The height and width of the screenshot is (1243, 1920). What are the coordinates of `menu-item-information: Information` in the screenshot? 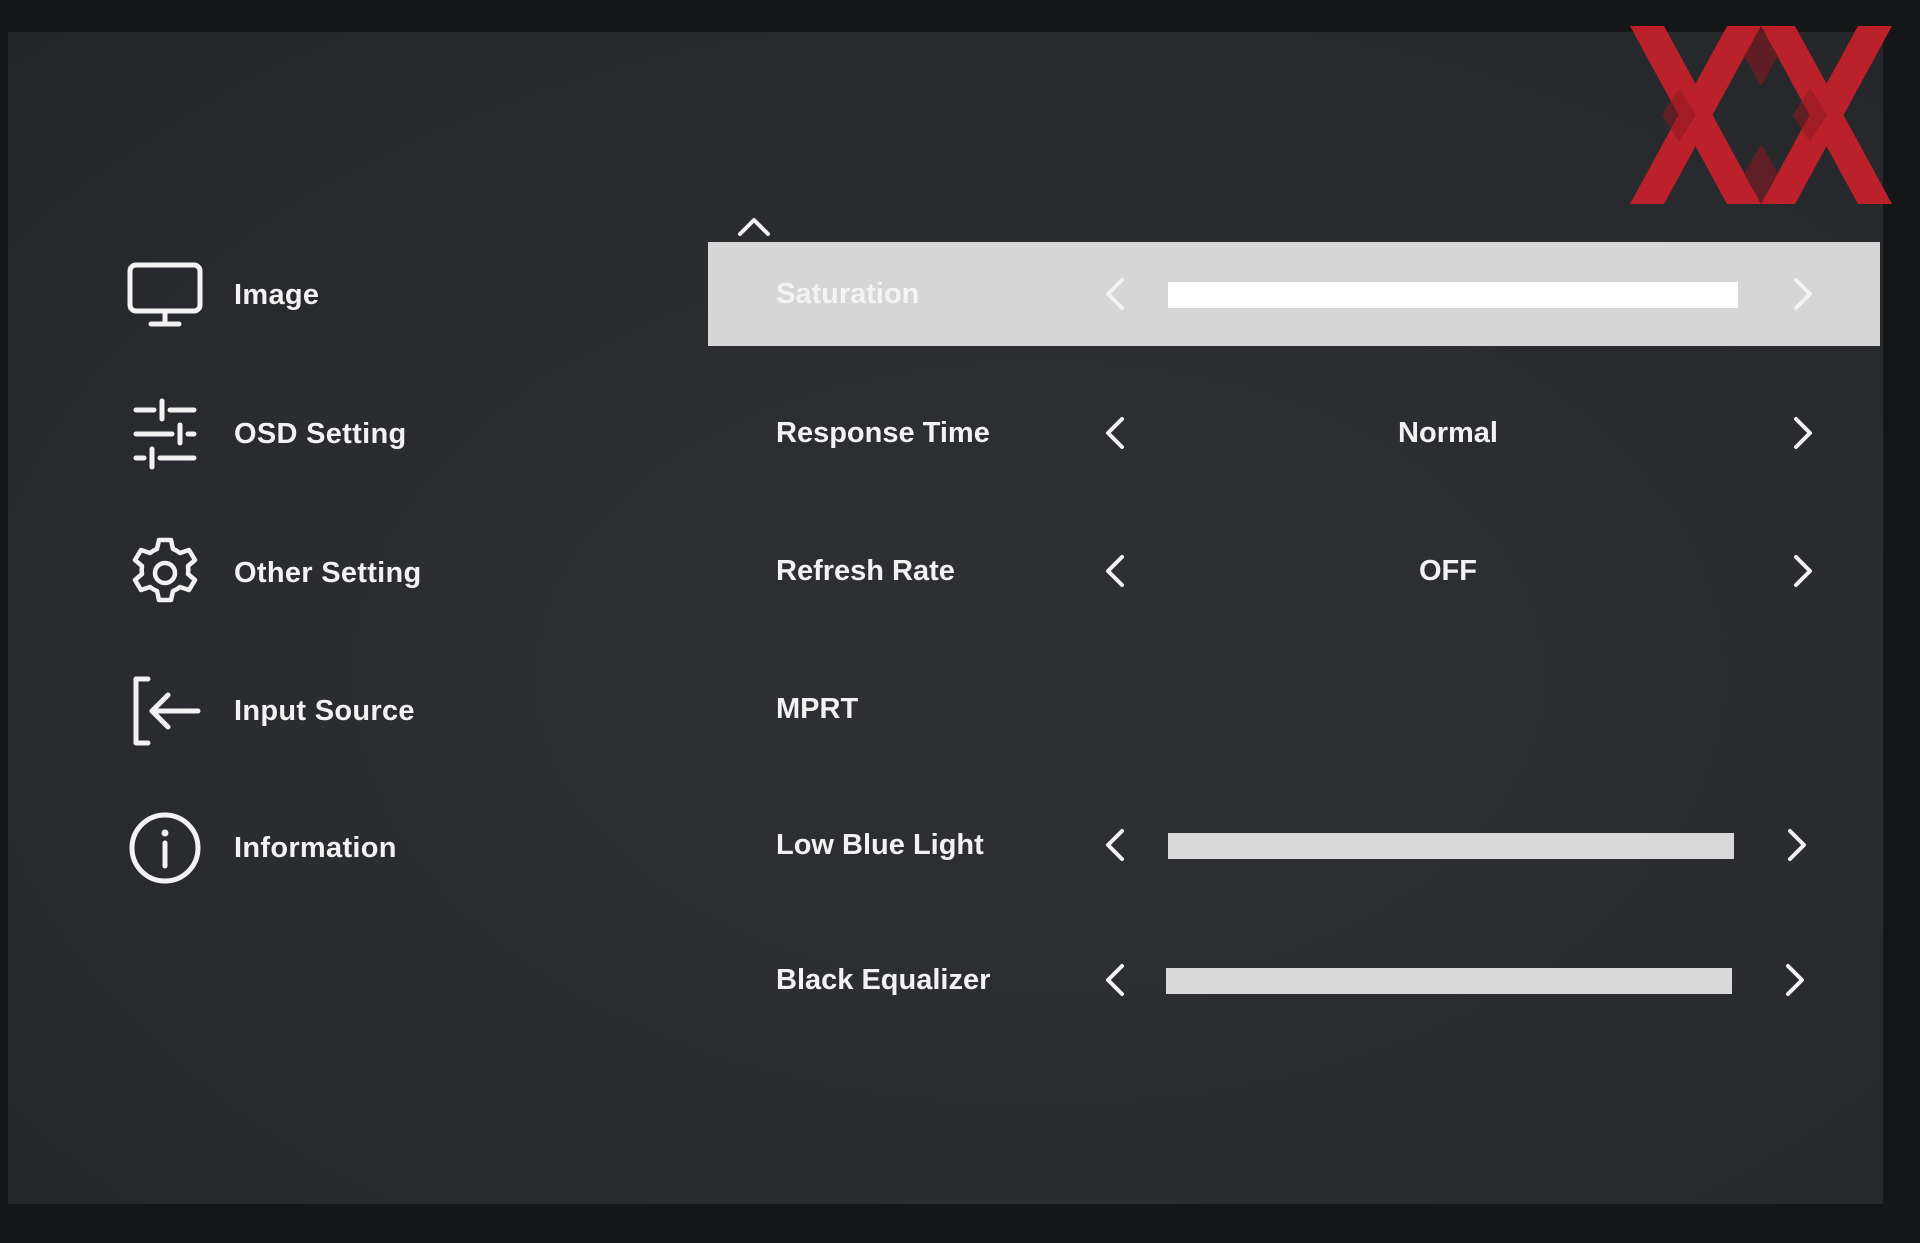 It's located at (380, 848).